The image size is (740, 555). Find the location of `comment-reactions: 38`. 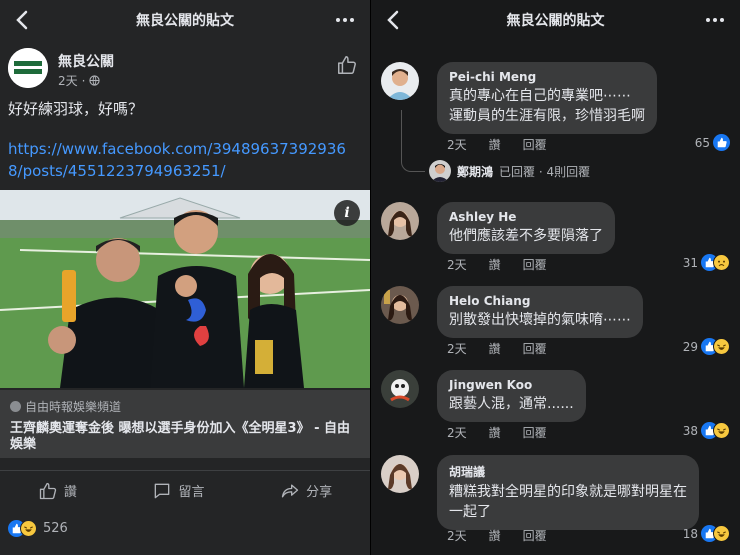

comment-reactions: 38 is located at coordinates (706, 430).